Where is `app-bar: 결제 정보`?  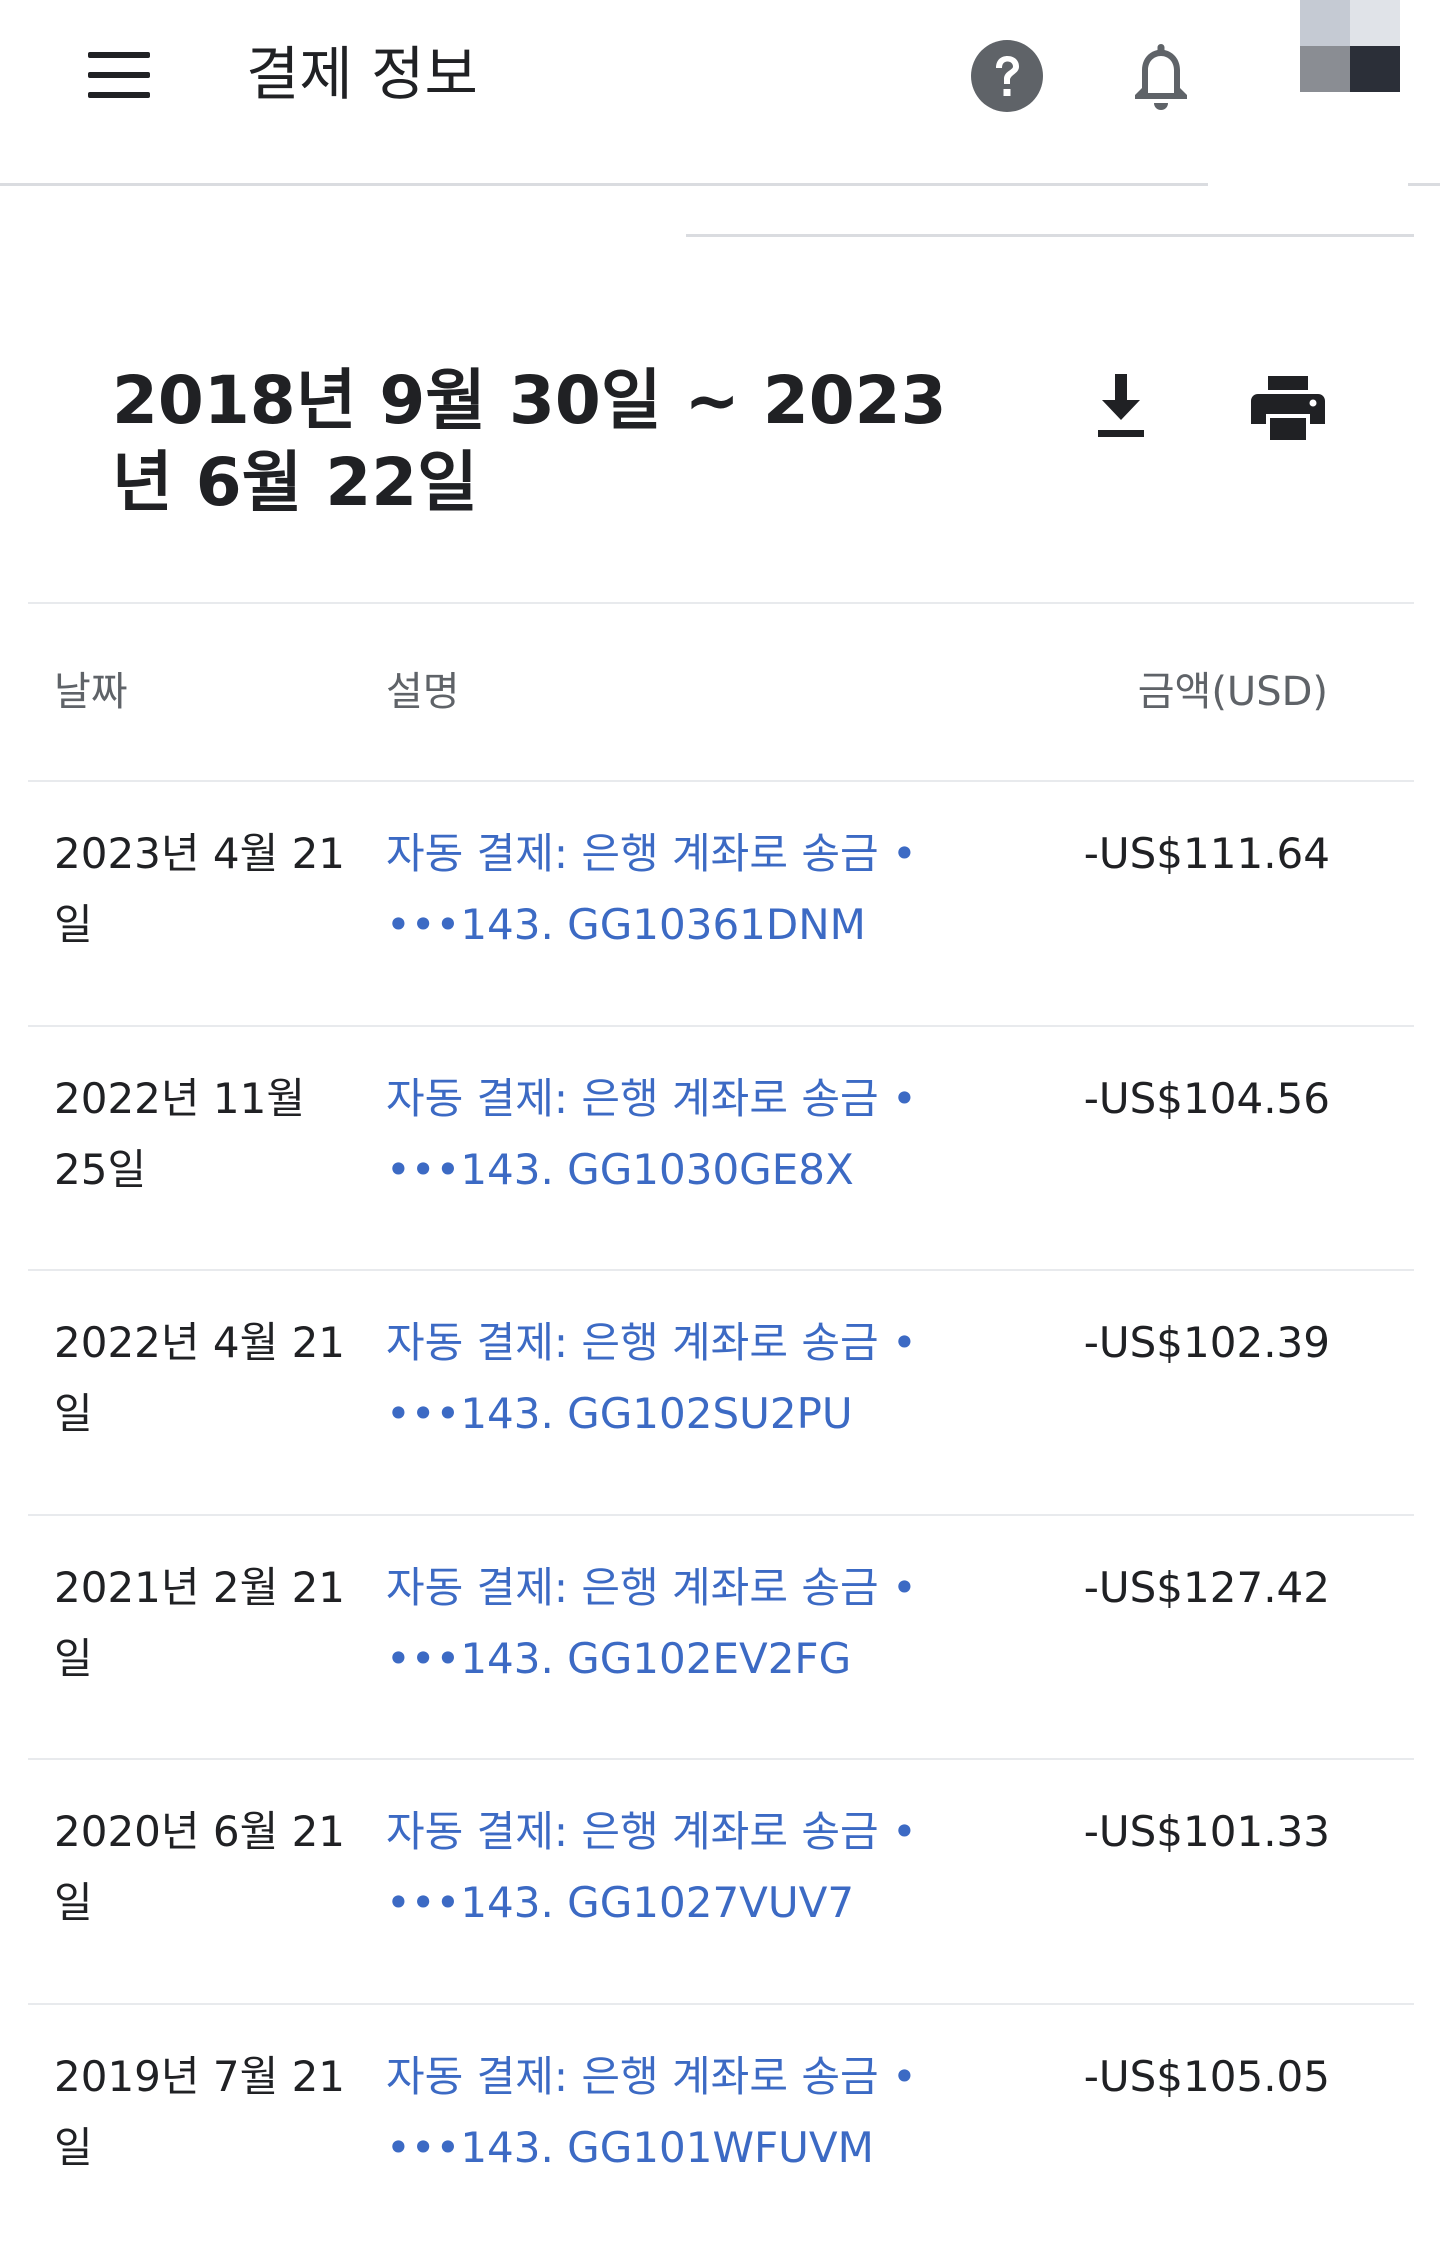
app-bar: 결제 정보 is located at coordinates (720, 93).